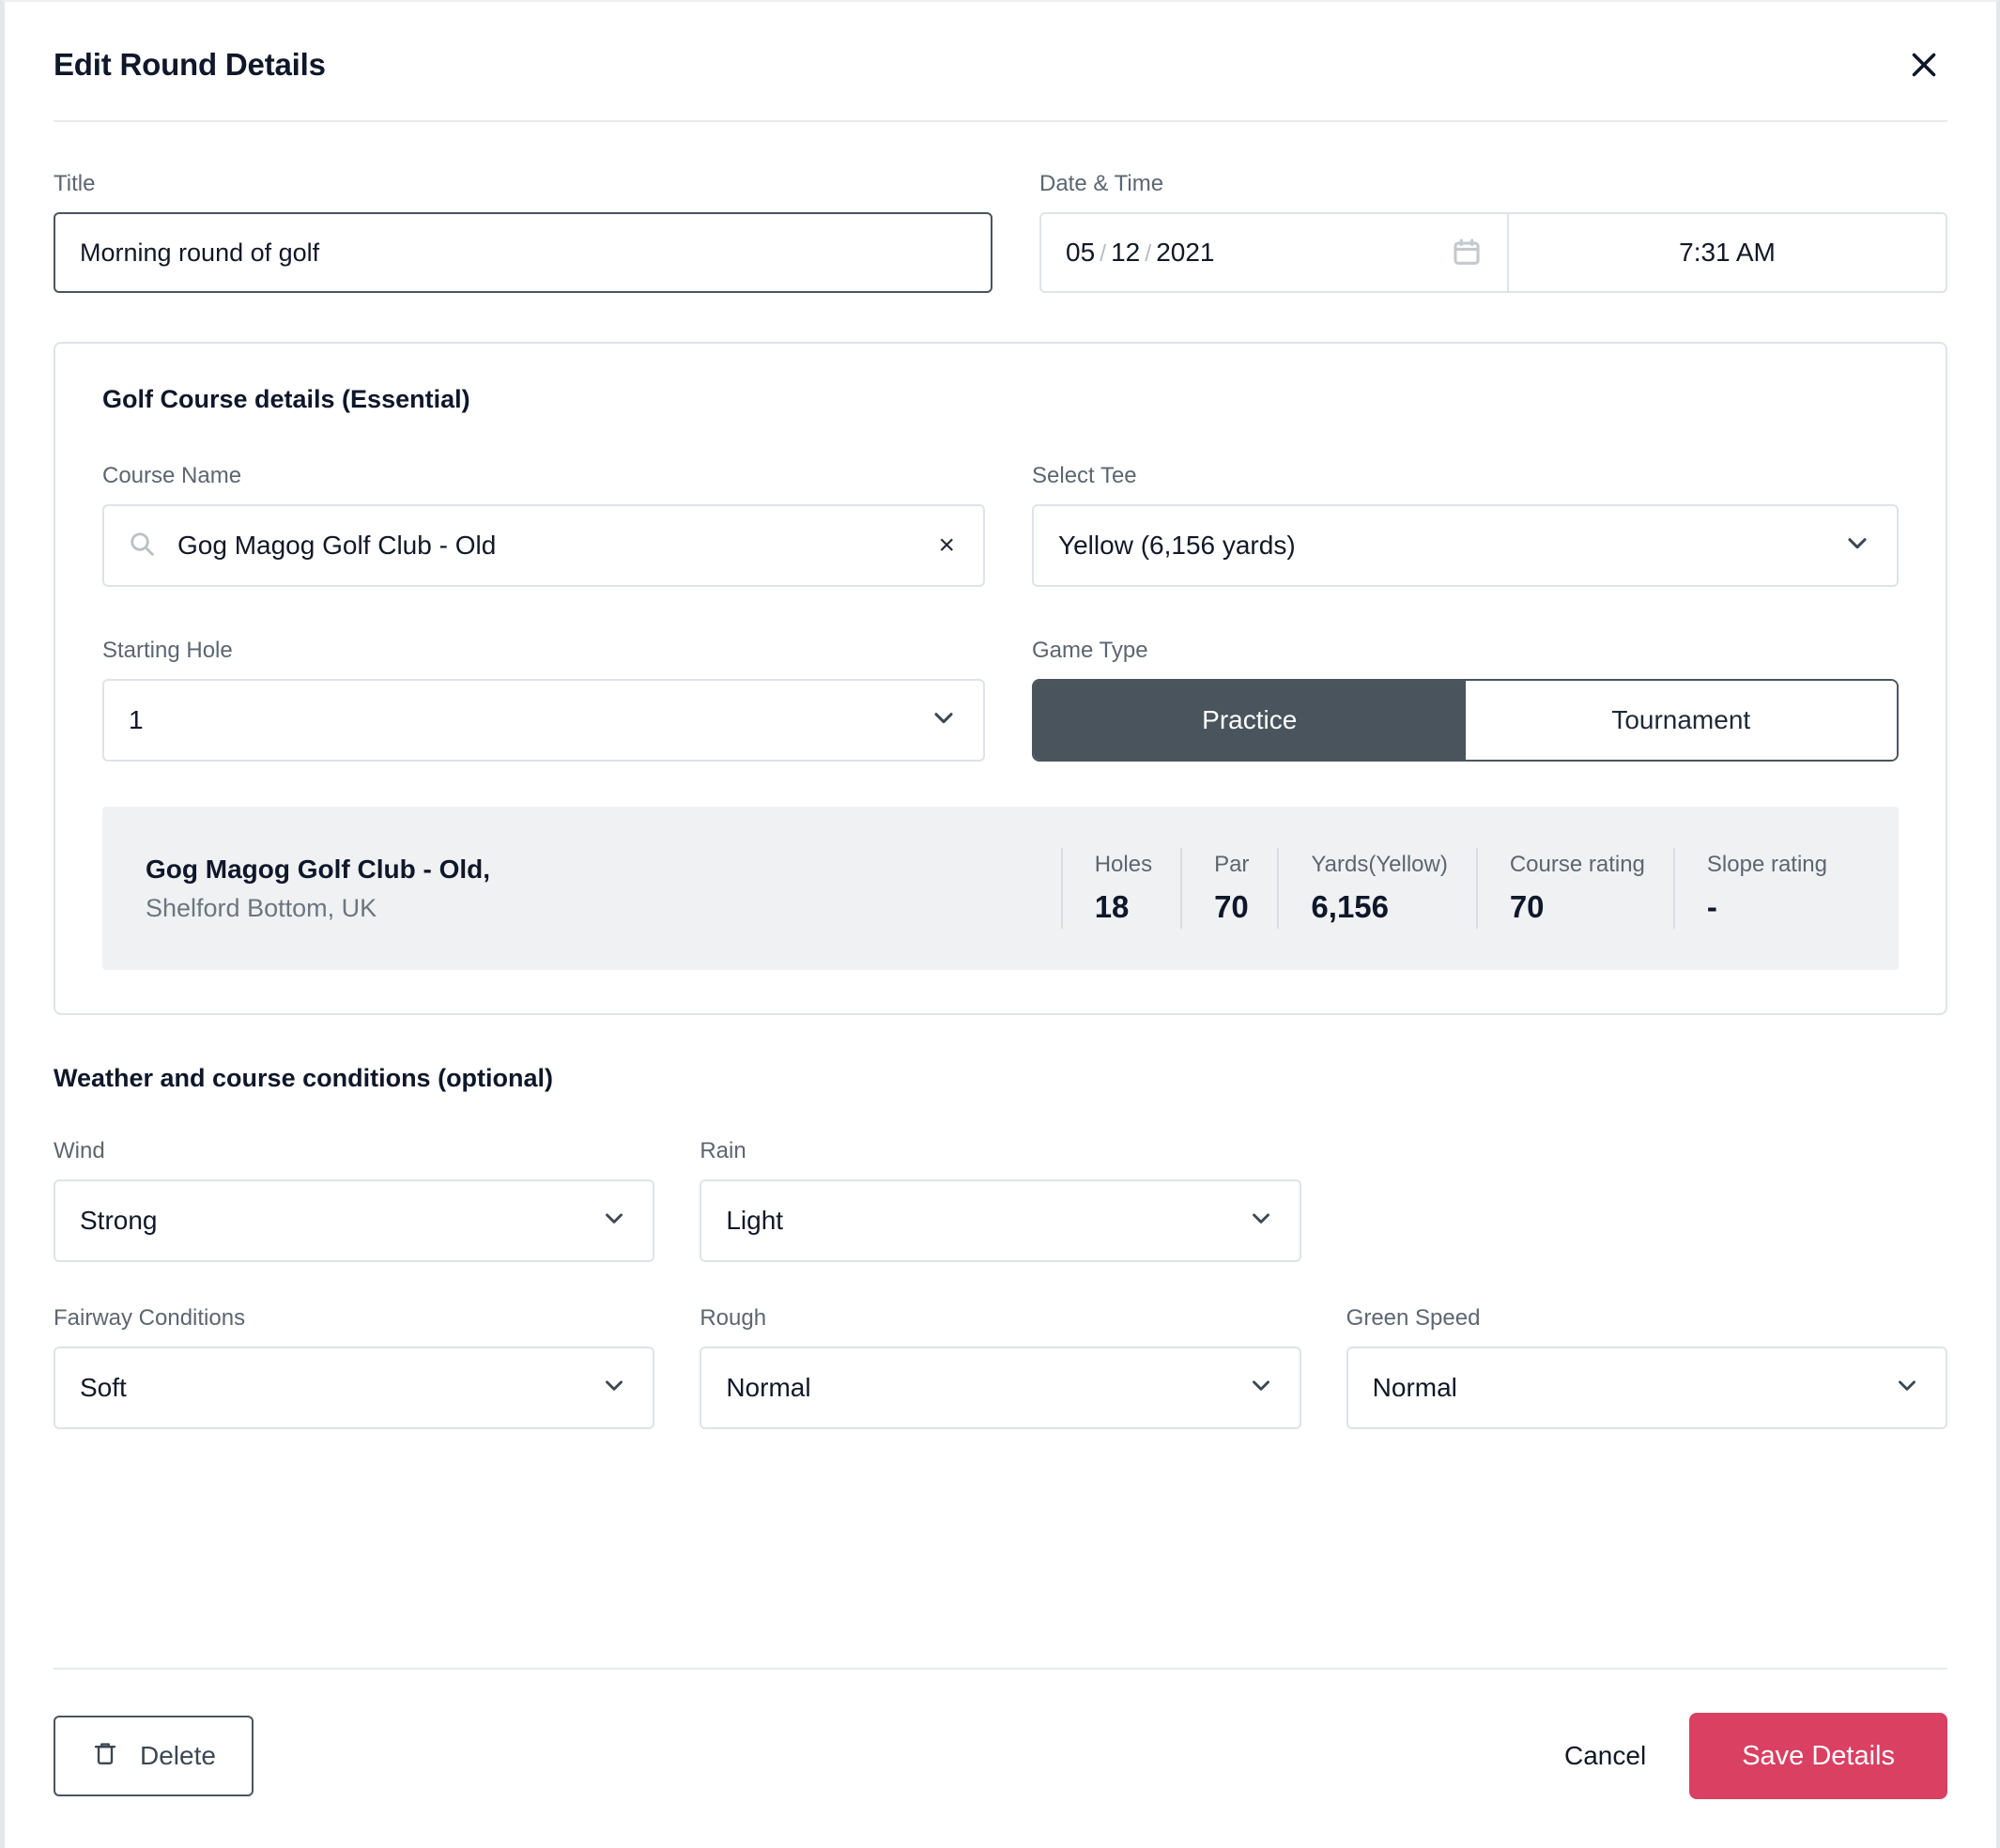 Image resolution: width=2000 pixels, height=1848 pixels. I want to click on close-button, so click(1923, 64).